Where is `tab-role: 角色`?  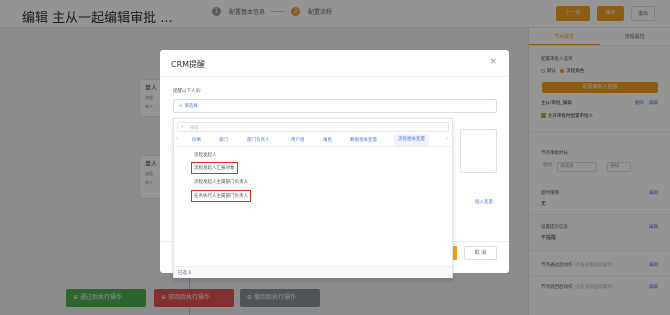
tab-role: 角色 is located at coordinates (327, 140).